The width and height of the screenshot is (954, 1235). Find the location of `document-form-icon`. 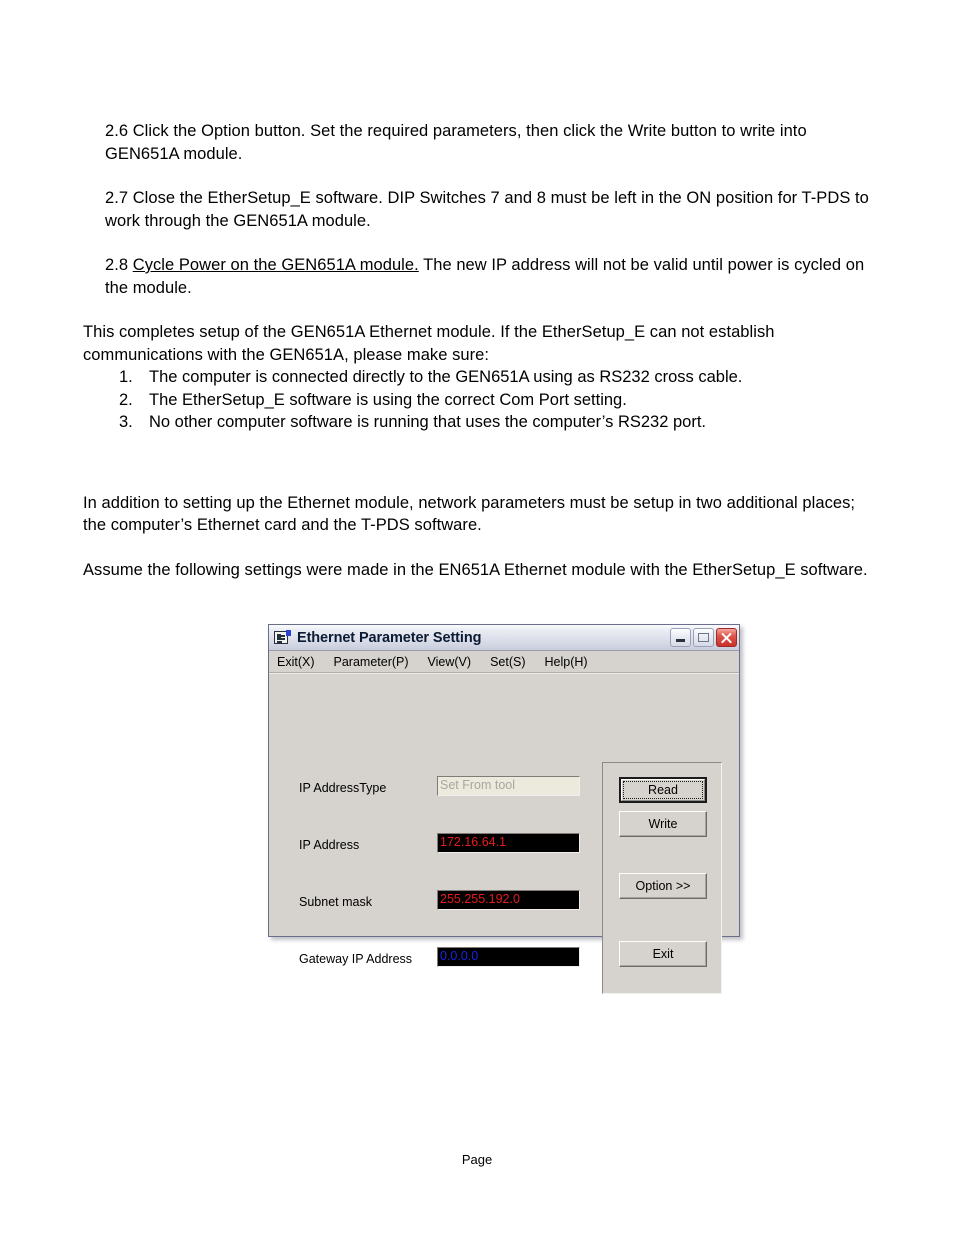

document-form-icon is located at coordinates (282, 637).